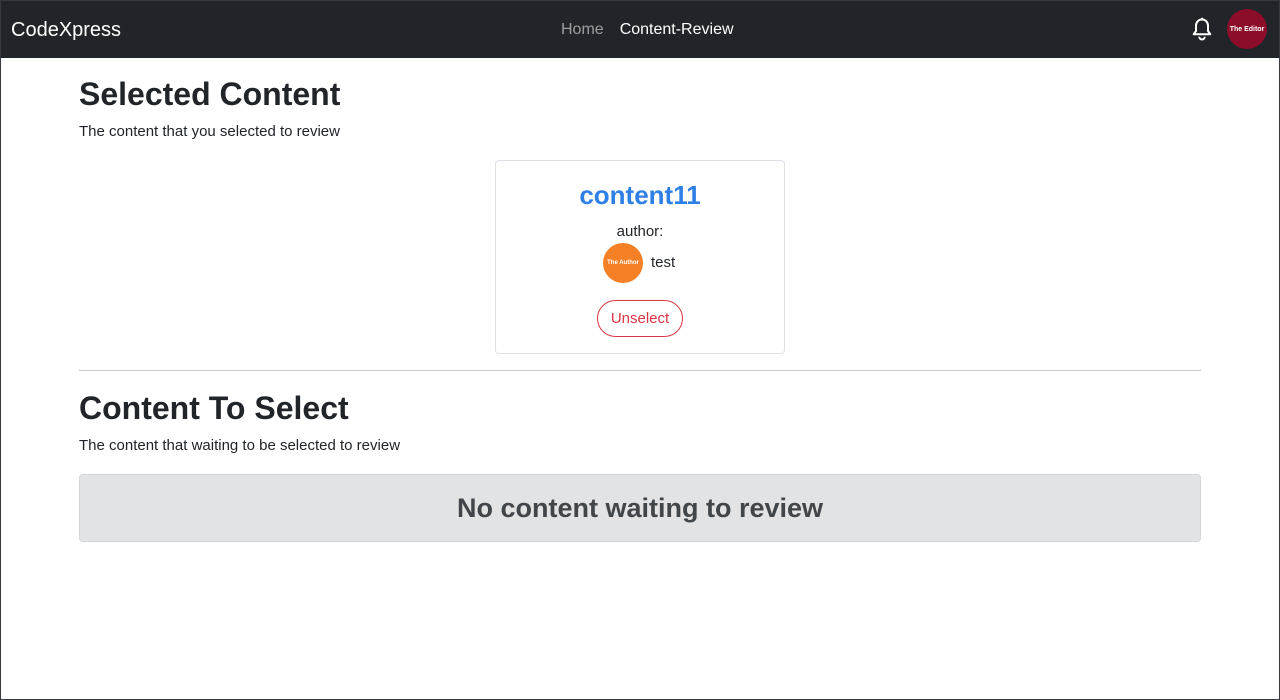 The height and width of the screenshot is (700, 1280). What do you see at coordinates (663, 262) in the screenshot?
I see `author-name: test` at bounding box center [663, 262].